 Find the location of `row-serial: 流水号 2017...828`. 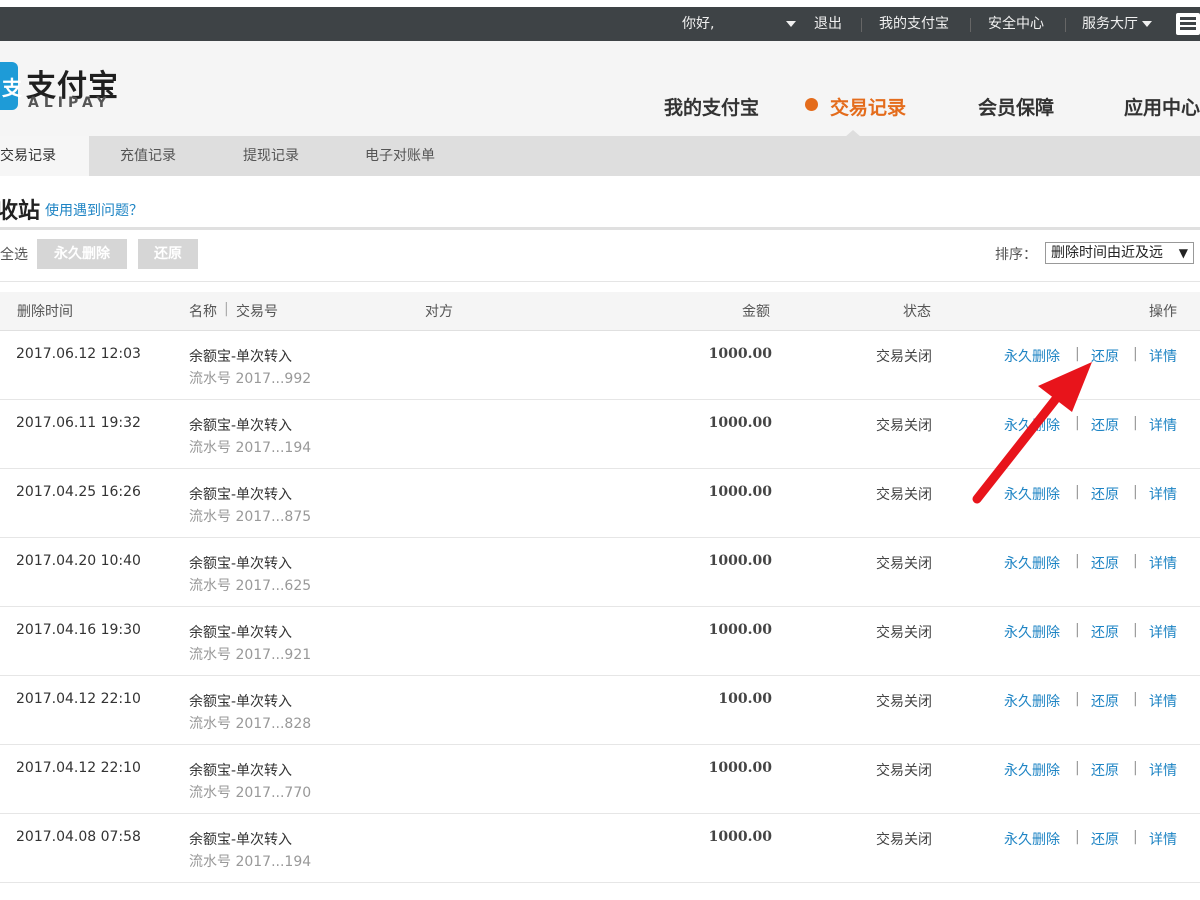

row-serial: 流水号 2017...828 is located at coordinates (250, 724).